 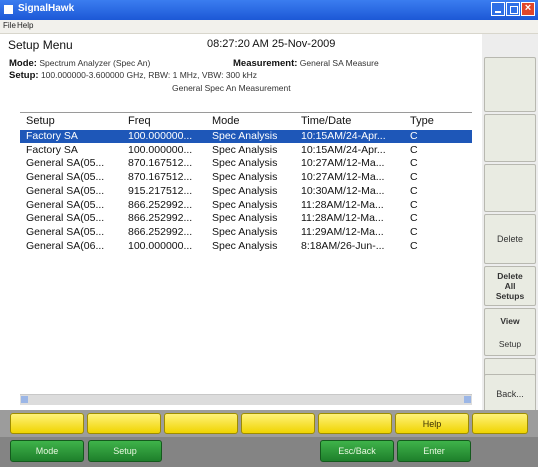 What do you see at coordinates (510, 239) in the screenshot?
I see `delete-button: Delete` at bounding box center [510, 239].